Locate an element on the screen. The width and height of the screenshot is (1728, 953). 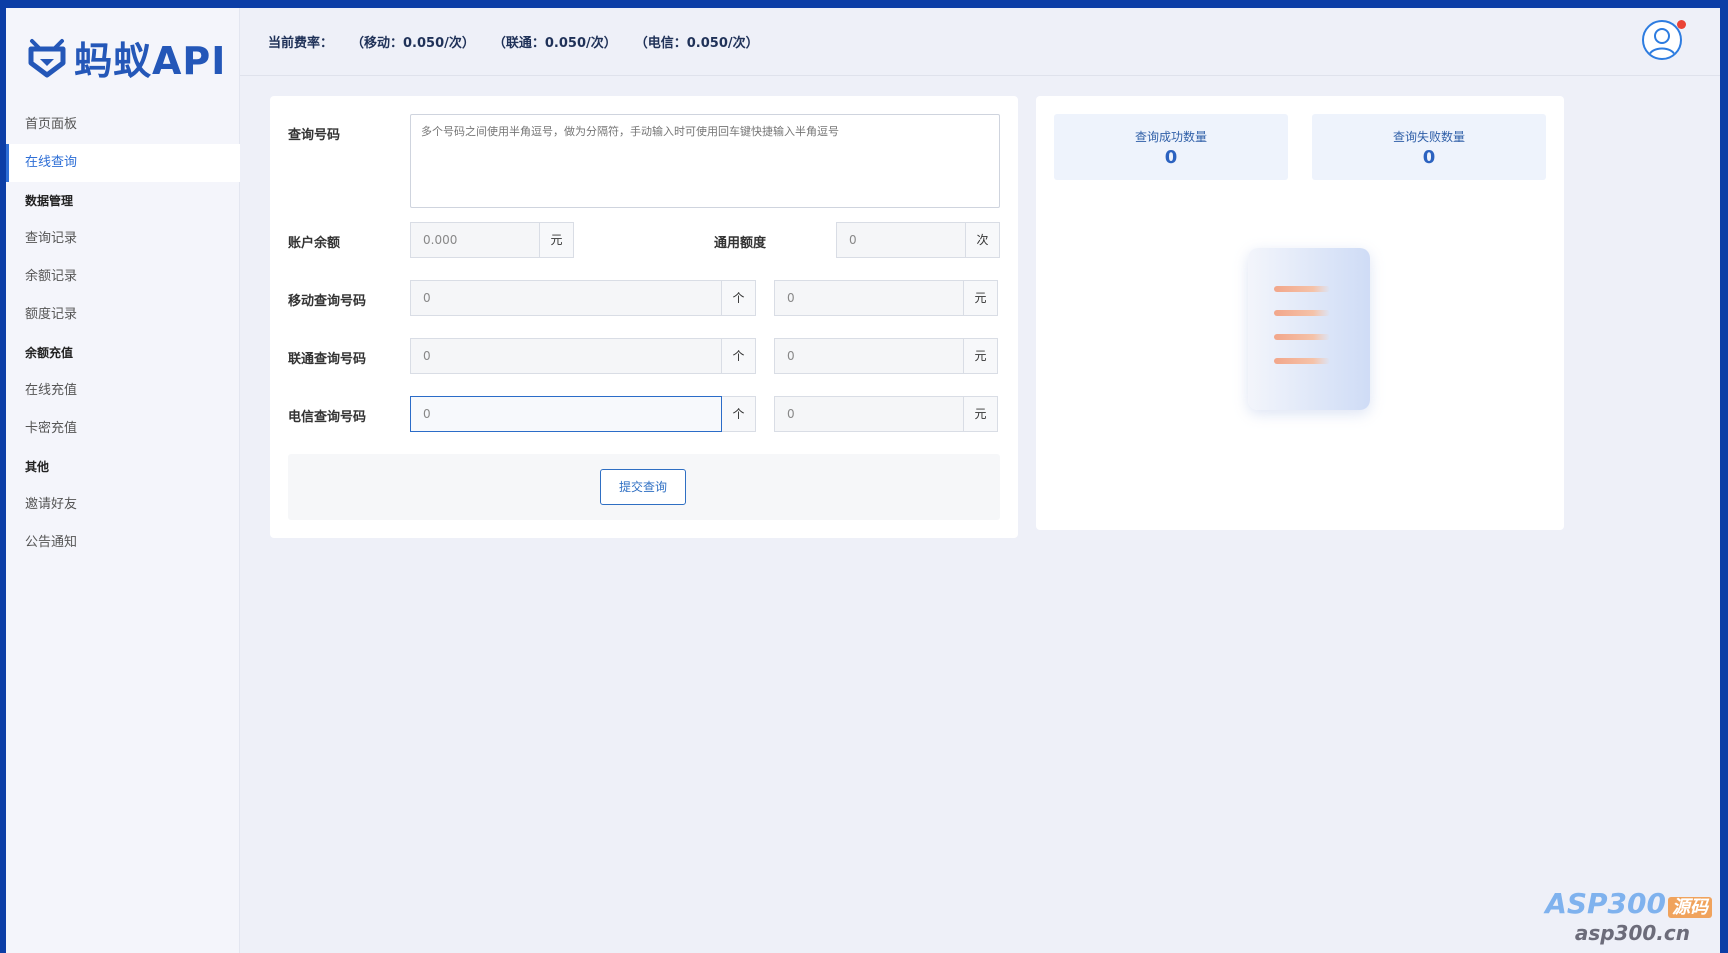
sidebar-item-11: 公告通知 is located at coordinates (123, 543).